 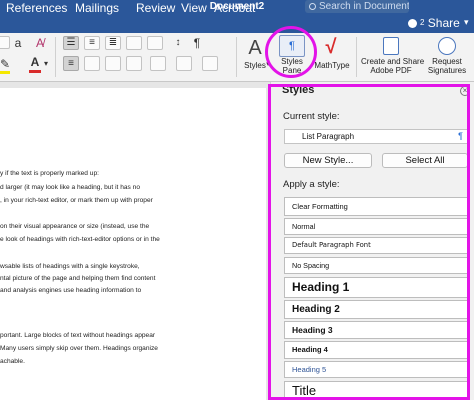 What do you see at coordinates (443, 23) in the screenshot?
I see `share-label: Share` at bounding box center [443, 23].